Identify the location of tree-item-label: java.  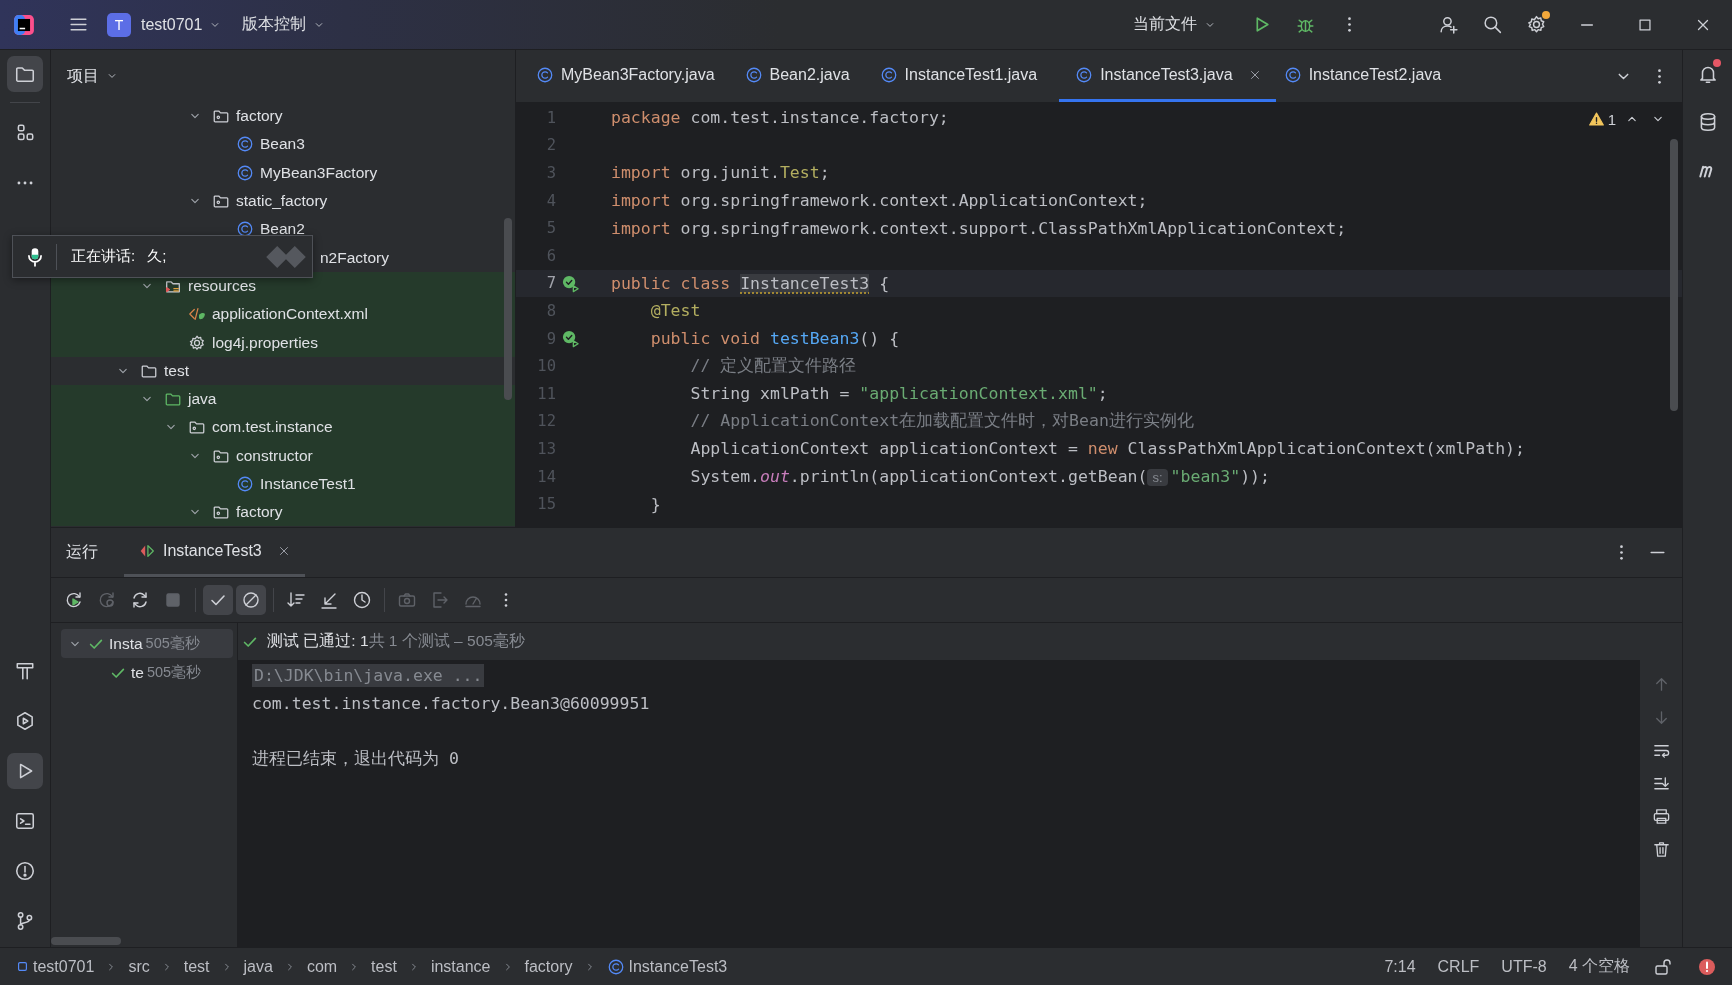
(202, 399).